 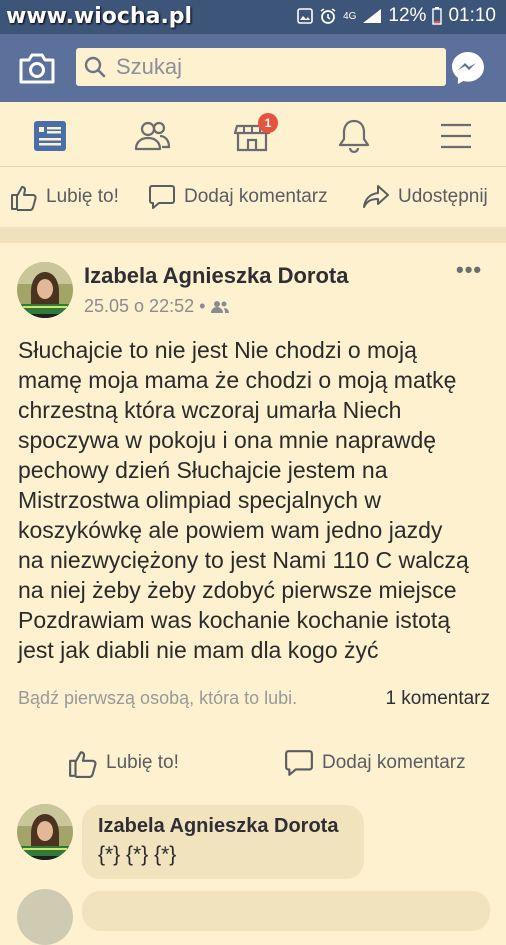 What do you see at coordinates (220, 306) in the screenshot?
I see `friends-audience-icon` at bounding box center [220, 306].